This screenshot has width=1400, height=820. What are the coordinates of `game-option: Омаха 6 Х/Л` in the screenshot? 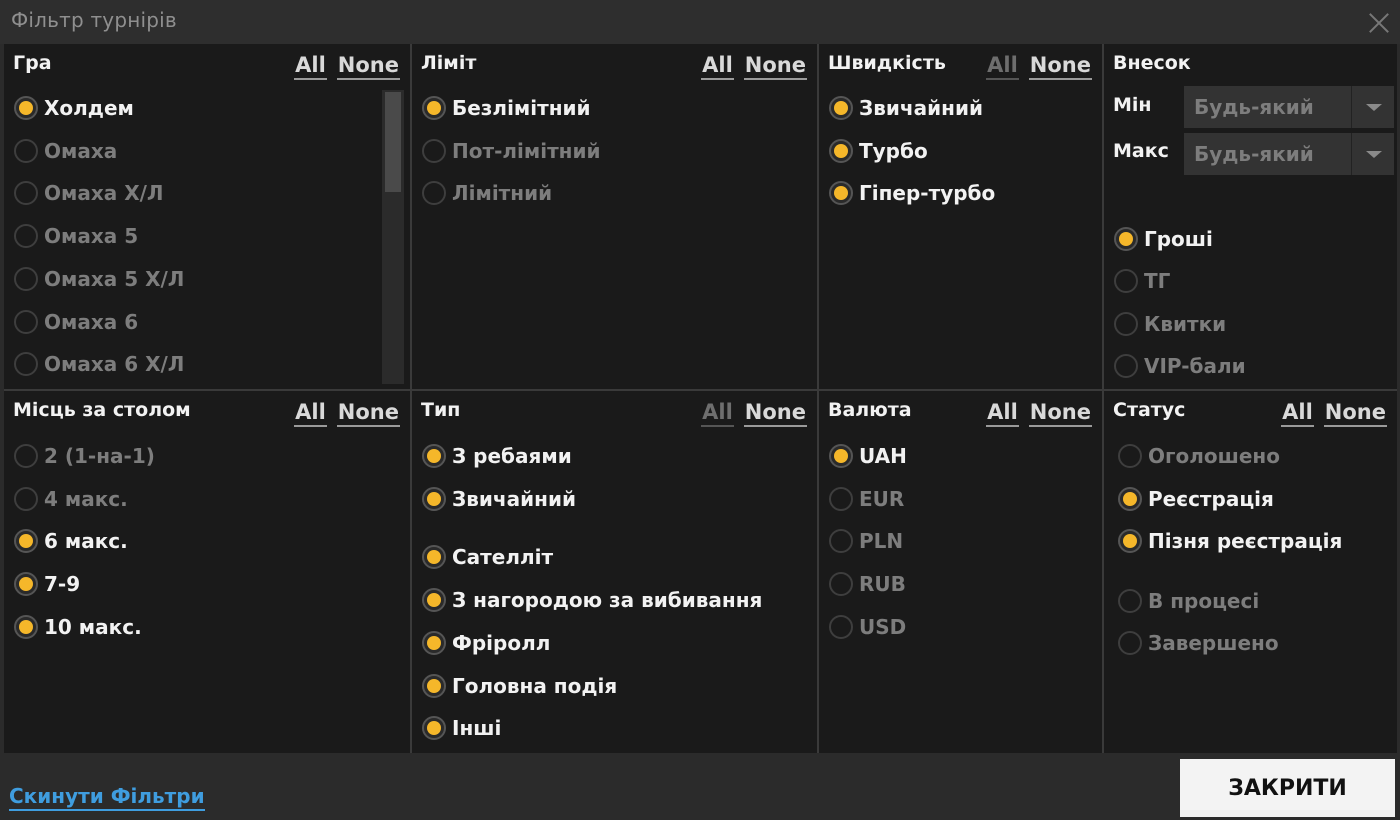 It's located at (99, 364).